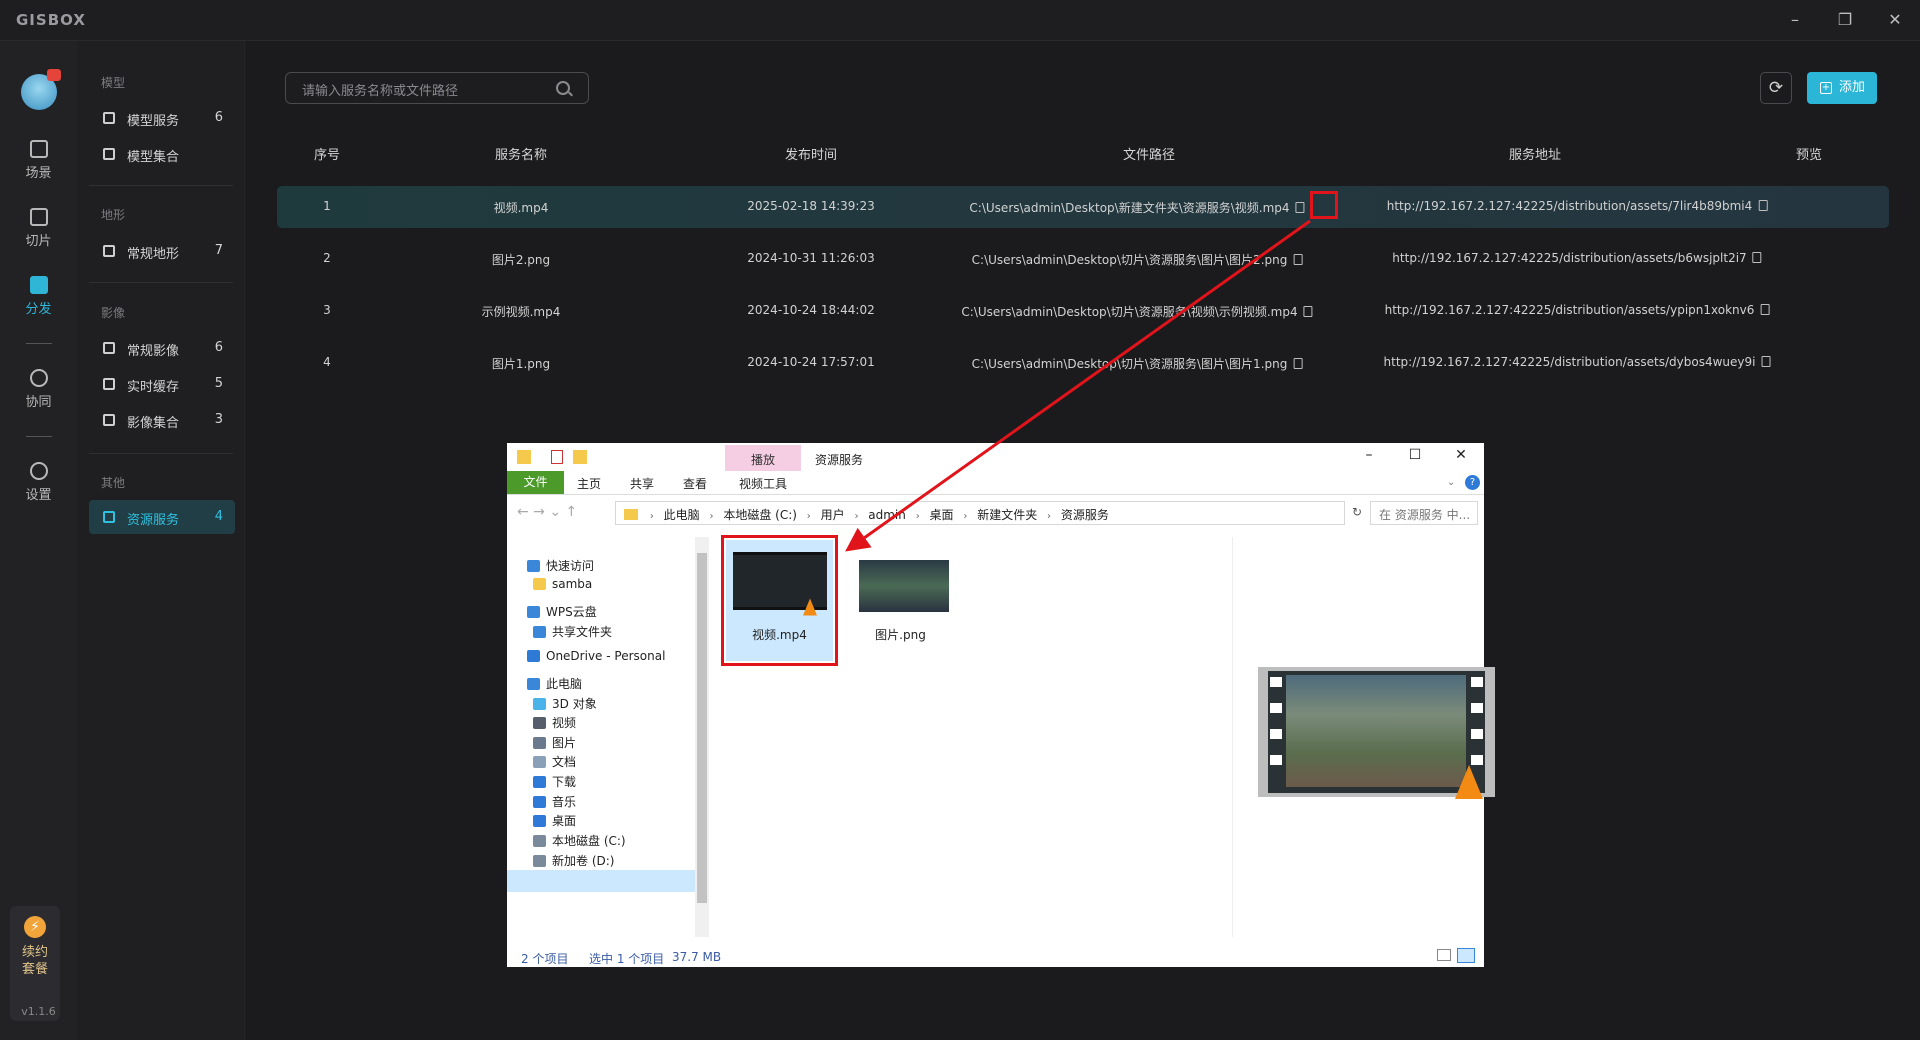 The image size is (1920, 1040). I want to click on tree-item: samba, so click(562, 584).